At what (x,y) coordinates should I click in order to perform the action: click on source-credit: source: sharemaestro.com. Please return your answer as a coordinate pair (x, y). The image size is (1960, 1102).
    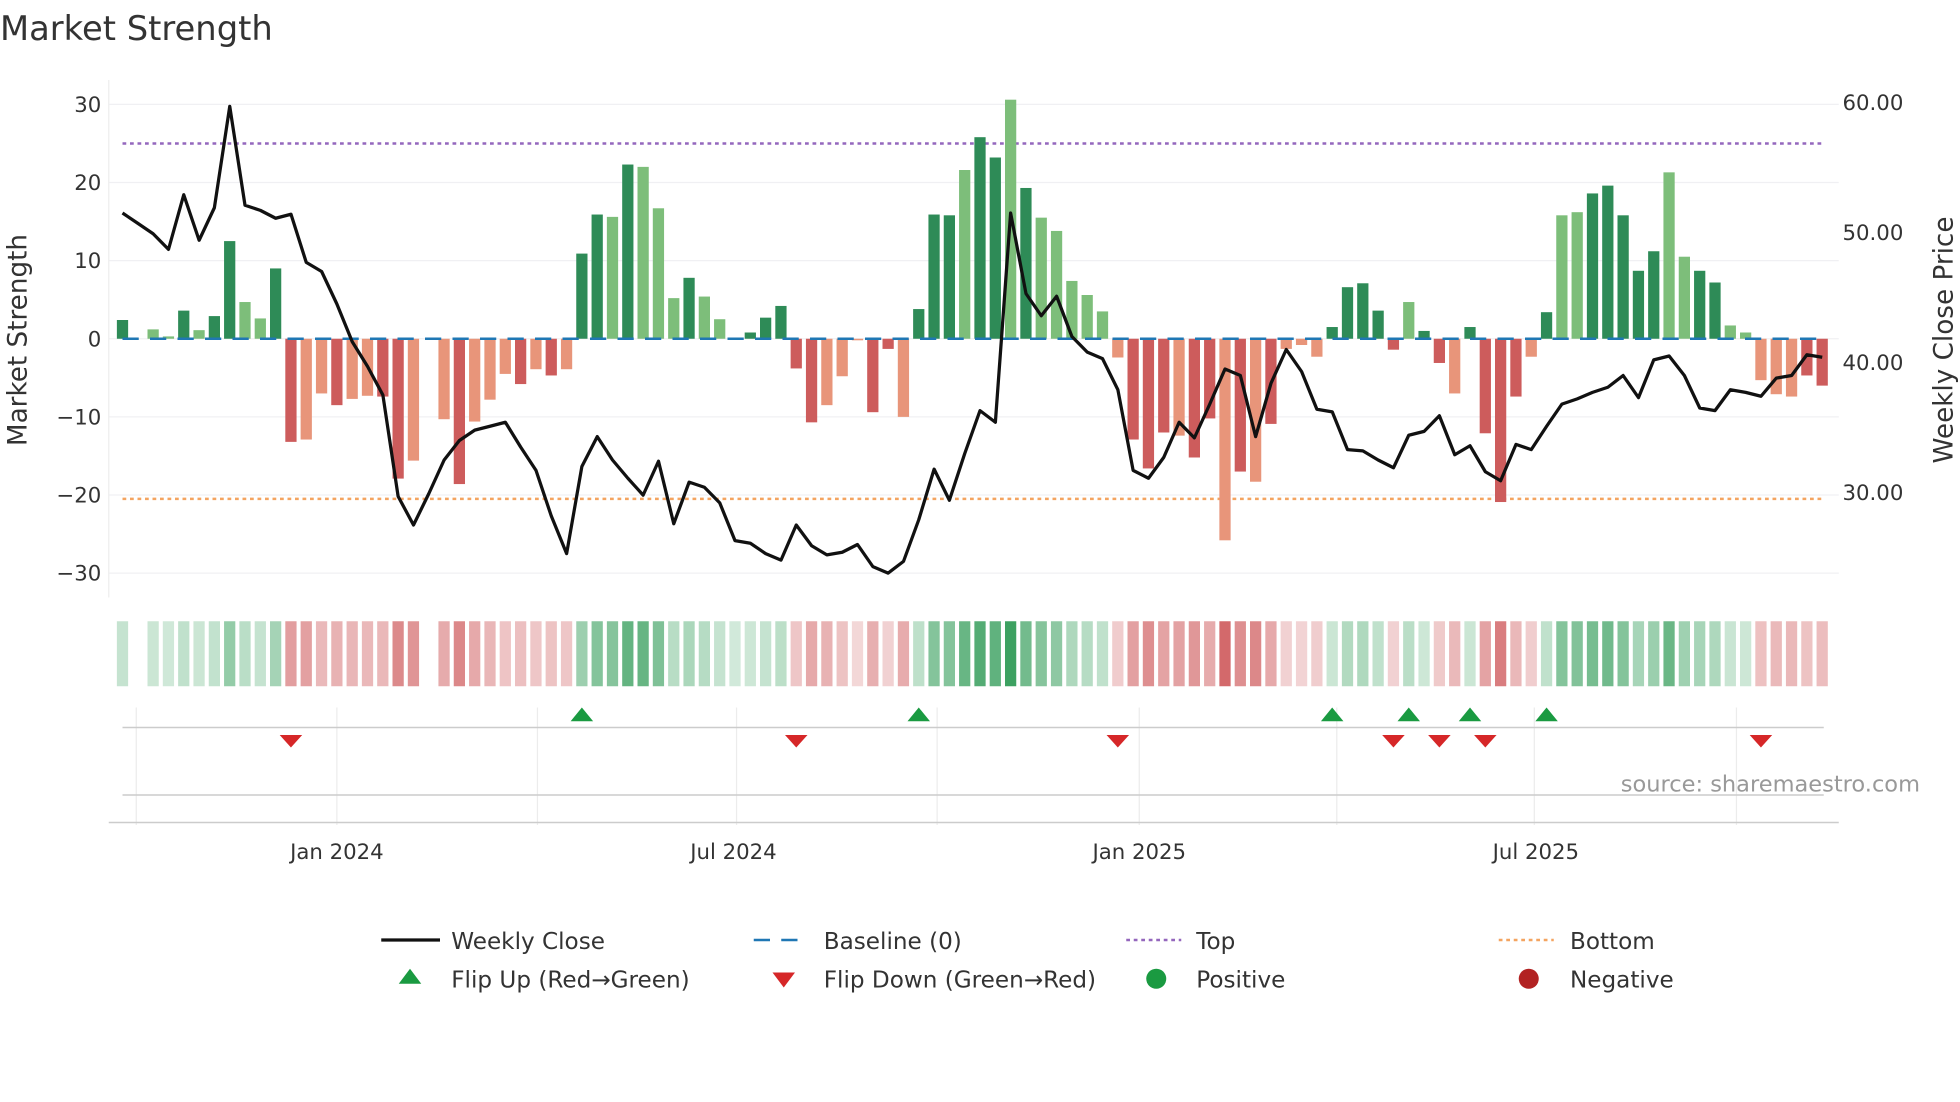
    Looking at the image, I should click on (1770, 784).